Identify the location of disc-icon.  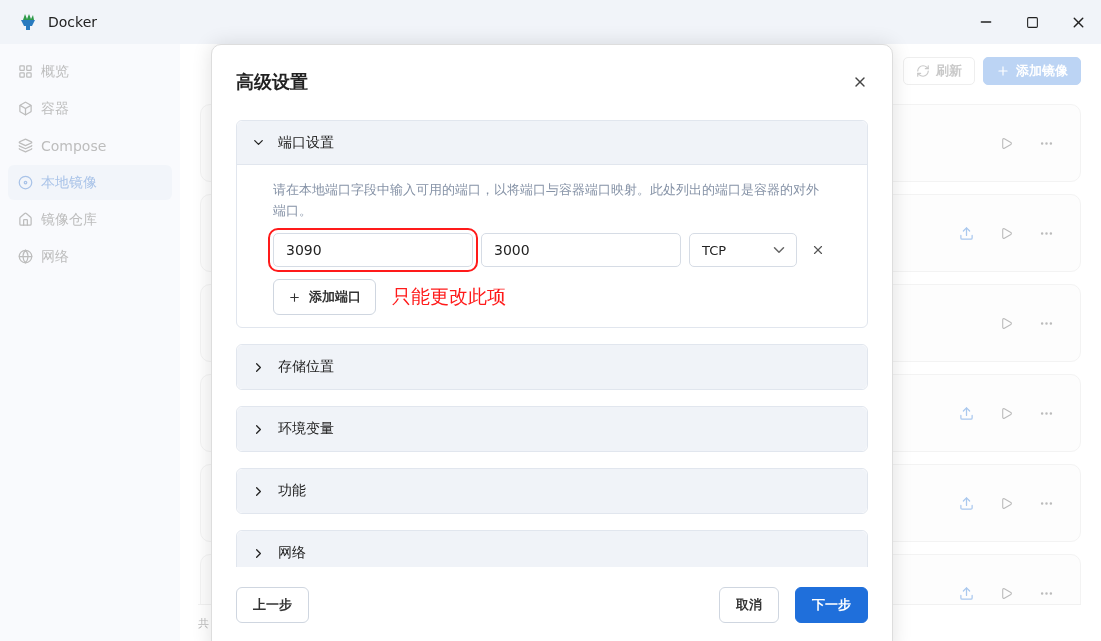
(25, 182).